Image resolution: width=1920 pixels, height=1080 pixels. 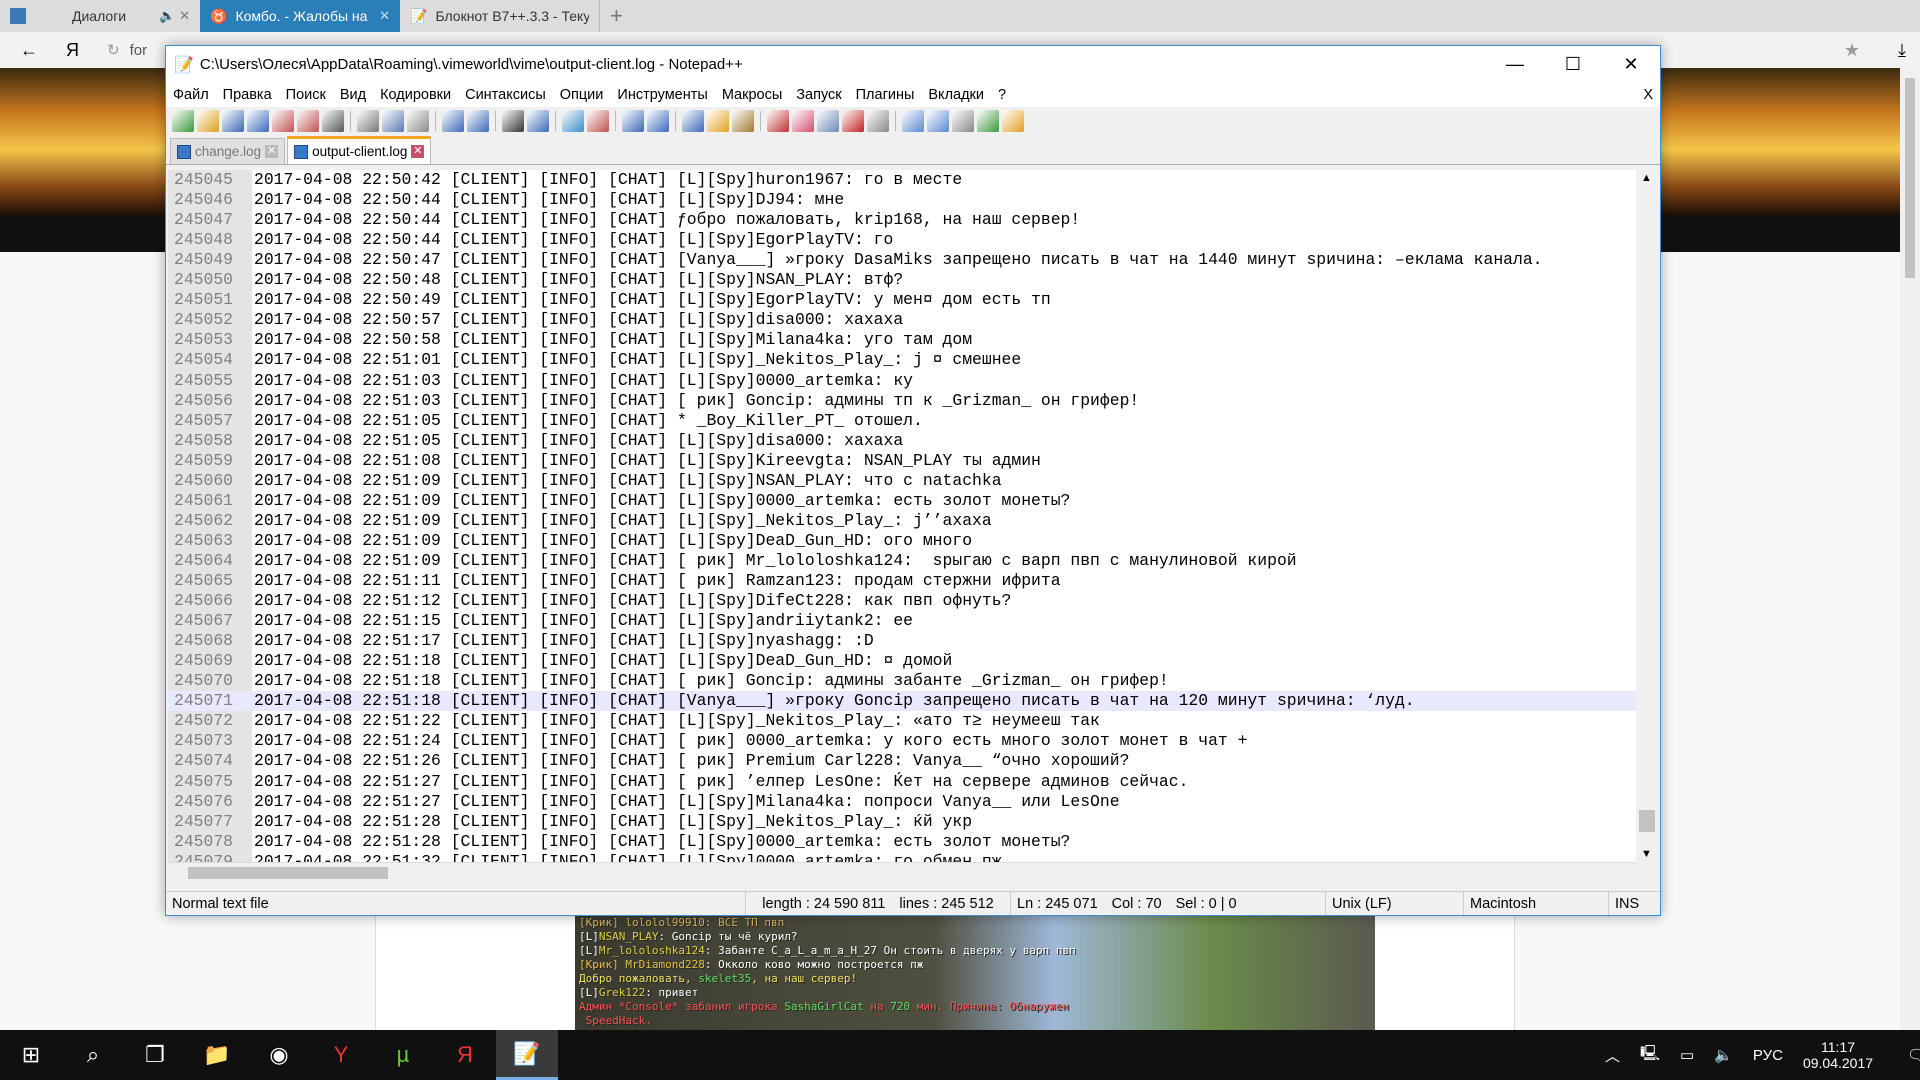 I want to click on sync-vertical-icon, so click(x=633, y=121).